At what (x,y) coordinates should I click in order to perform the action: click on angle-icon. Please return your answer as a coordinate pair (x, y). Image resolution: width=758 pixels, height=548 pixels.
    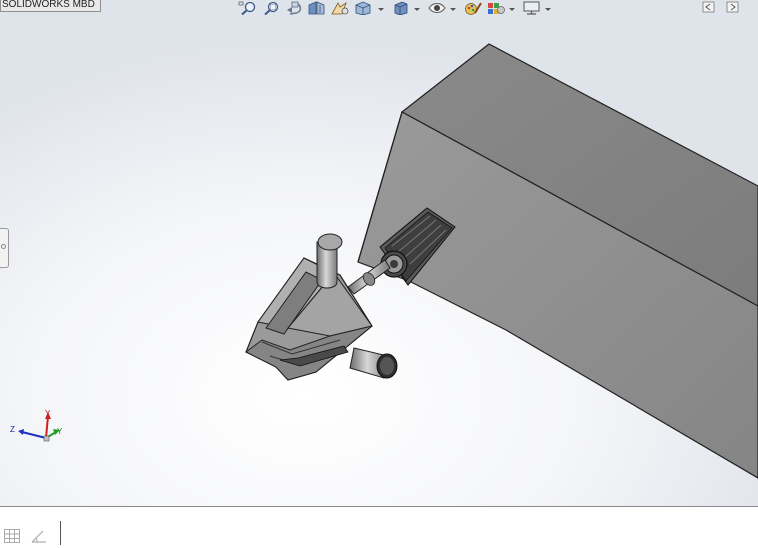
    Looking at the image, I should click on (39, 538).